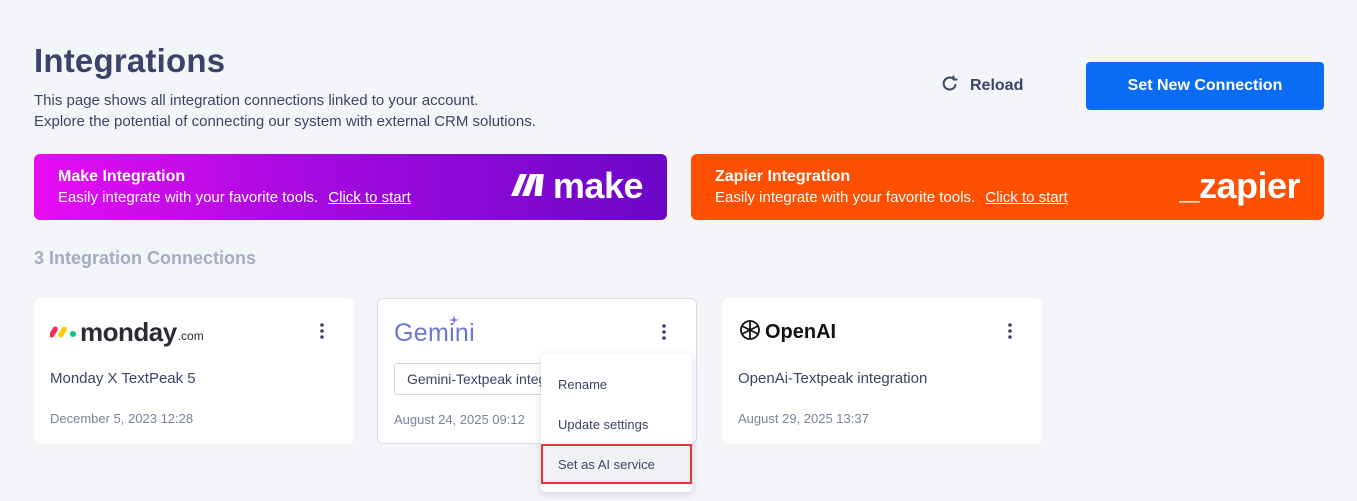 The height and width of the screenshot is (501, 1357). Describe the element at coordinates (616, 464) in the screenshot. I see `menu-item-set-as-ai-service: Set as AI service` at that location.